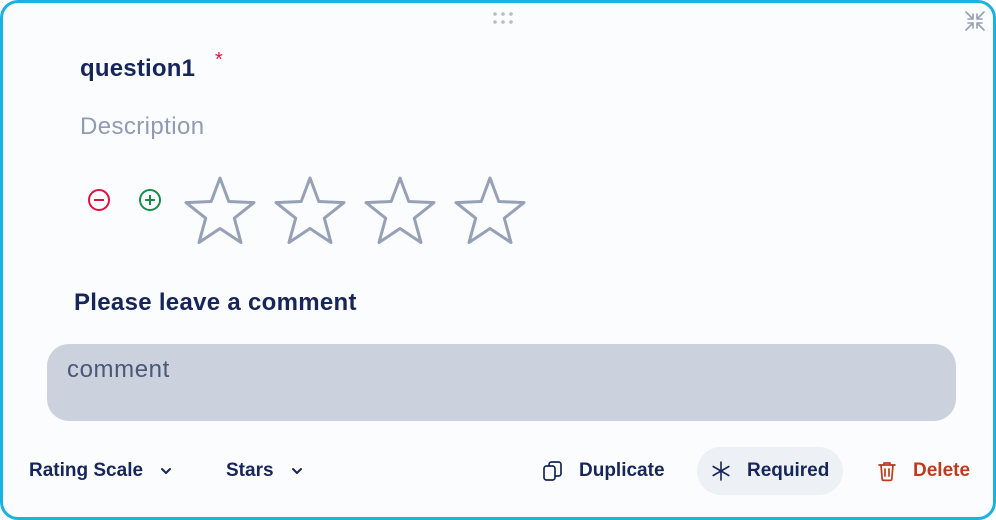  What do you see at coordinates (137, 69) in the screenshot?
I see `question-title: question1` at bounding box center [137, 69].